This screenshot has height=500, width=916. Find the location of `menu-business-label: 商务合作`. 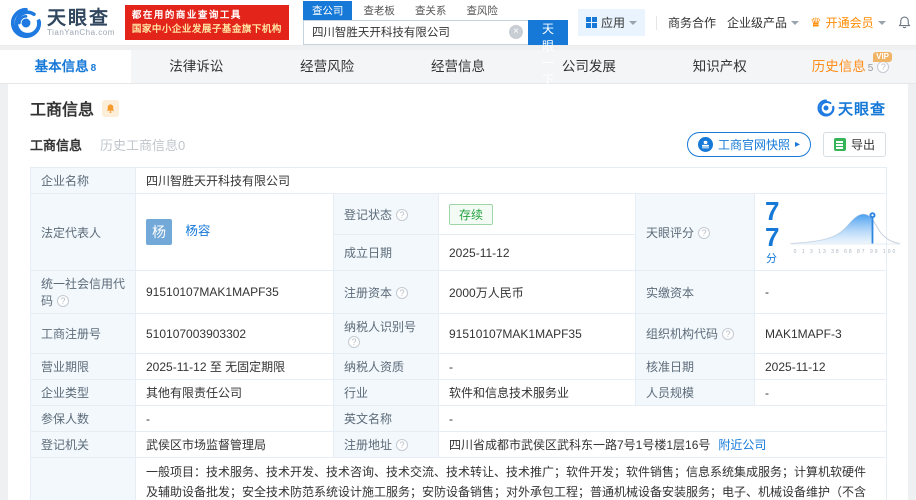

menu-business-label: 商务合作 is located at coordinates (691, 23).